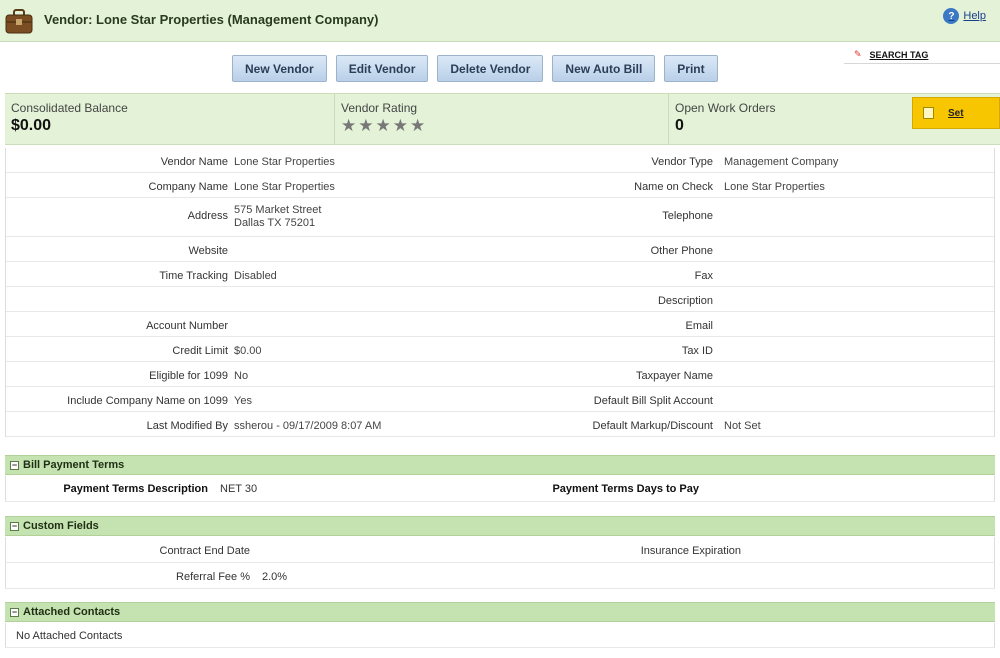 The width and height of the screenshot is (1000, 658). What do you see at coordinates (951, 16) in the screenshot?
I see `question-icon: ?` at bounding box center [951, 16].